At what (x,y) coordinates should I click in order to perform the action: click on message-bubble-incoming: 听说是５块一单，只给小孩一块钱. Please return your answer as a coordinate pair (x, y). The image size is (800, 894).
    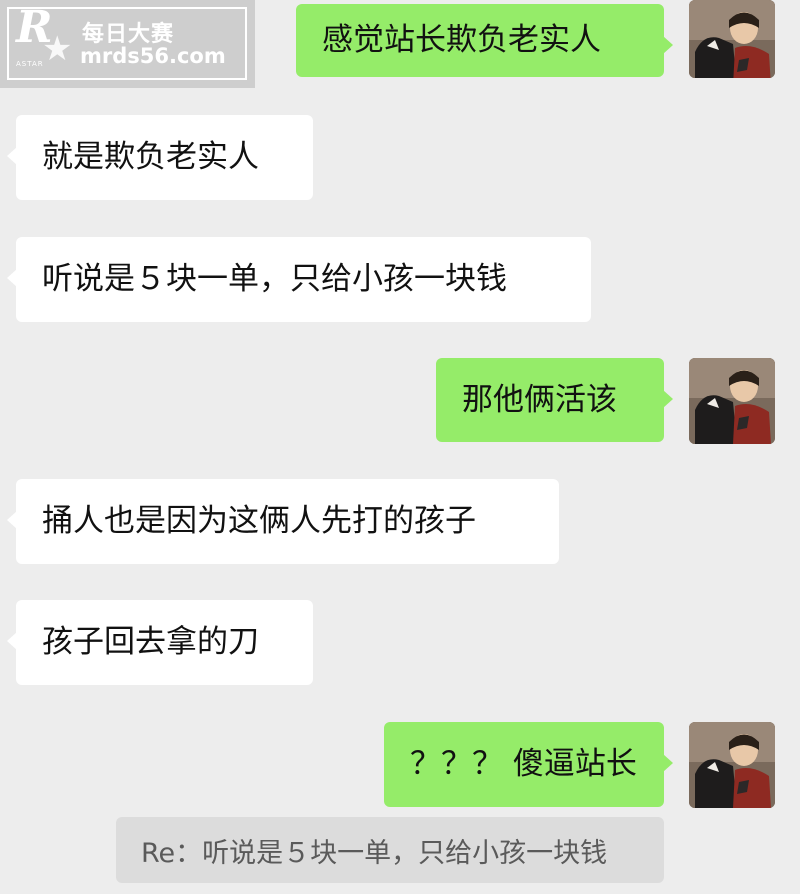
    Looking at the image, I should click on (299, 279).